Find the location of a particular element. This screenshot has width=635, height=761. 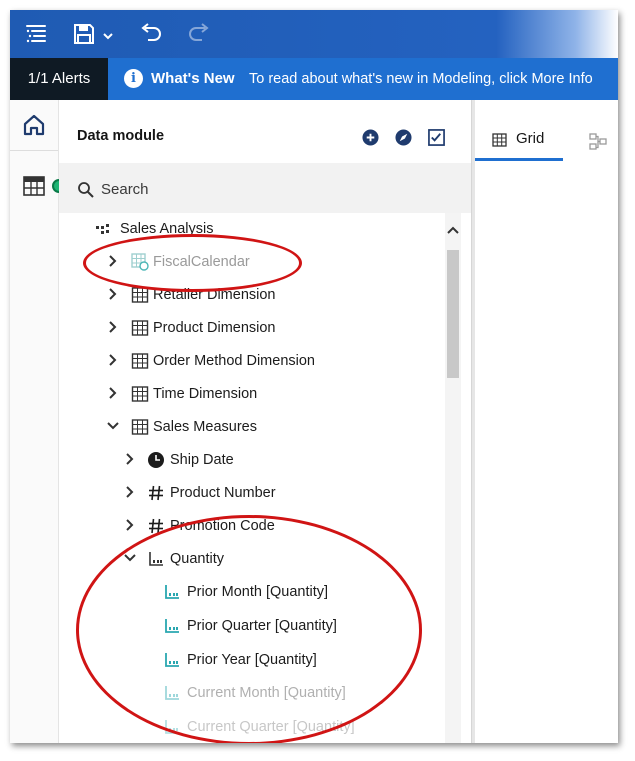

tree-item-label: Current Quarter [Quantity] is located at coordinates (271, 727).